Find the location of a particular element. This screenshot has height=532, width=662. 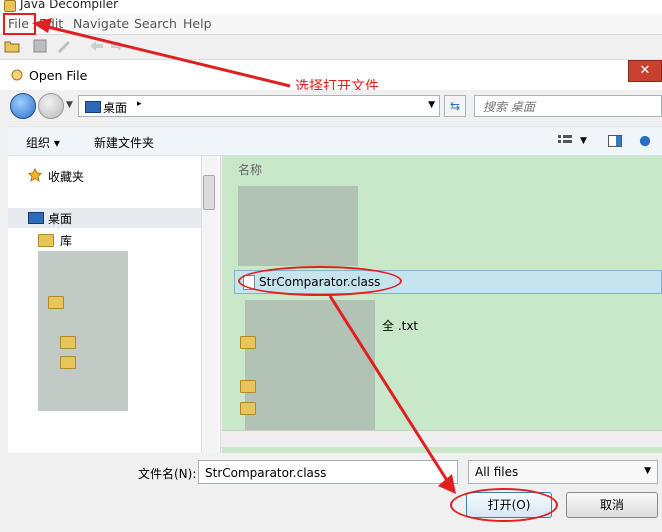

left-scrollbar-thumb is located at coordinates (209, 192).